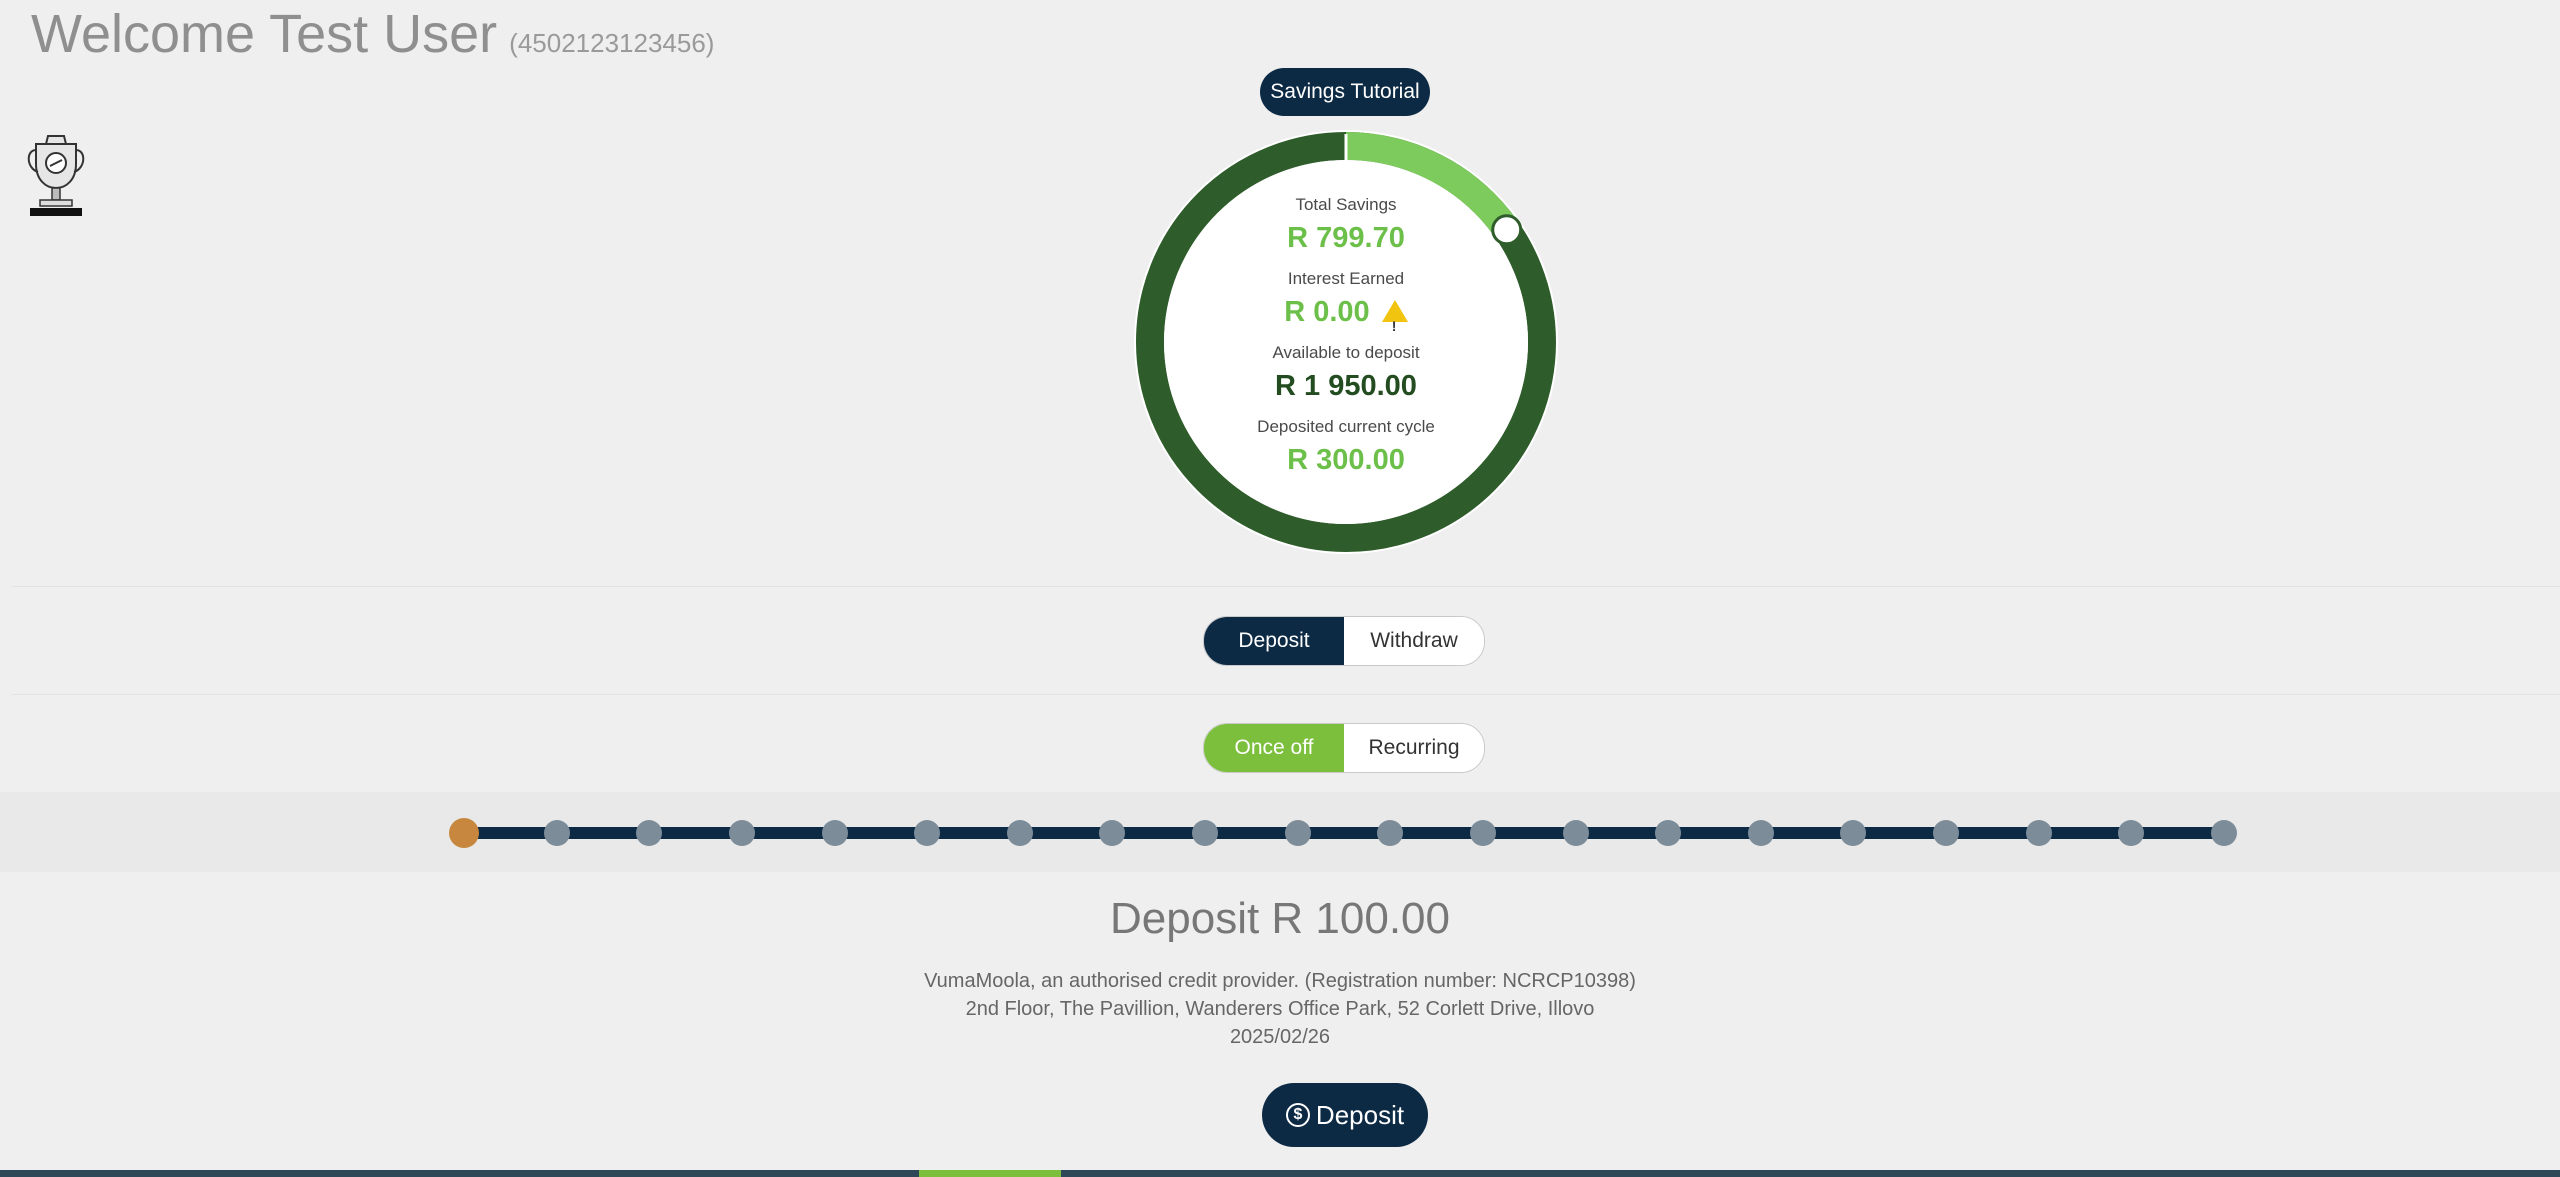  Describe the element at coordinates (1343, 833) in the screenshot. I see `amount-slider` at that location.